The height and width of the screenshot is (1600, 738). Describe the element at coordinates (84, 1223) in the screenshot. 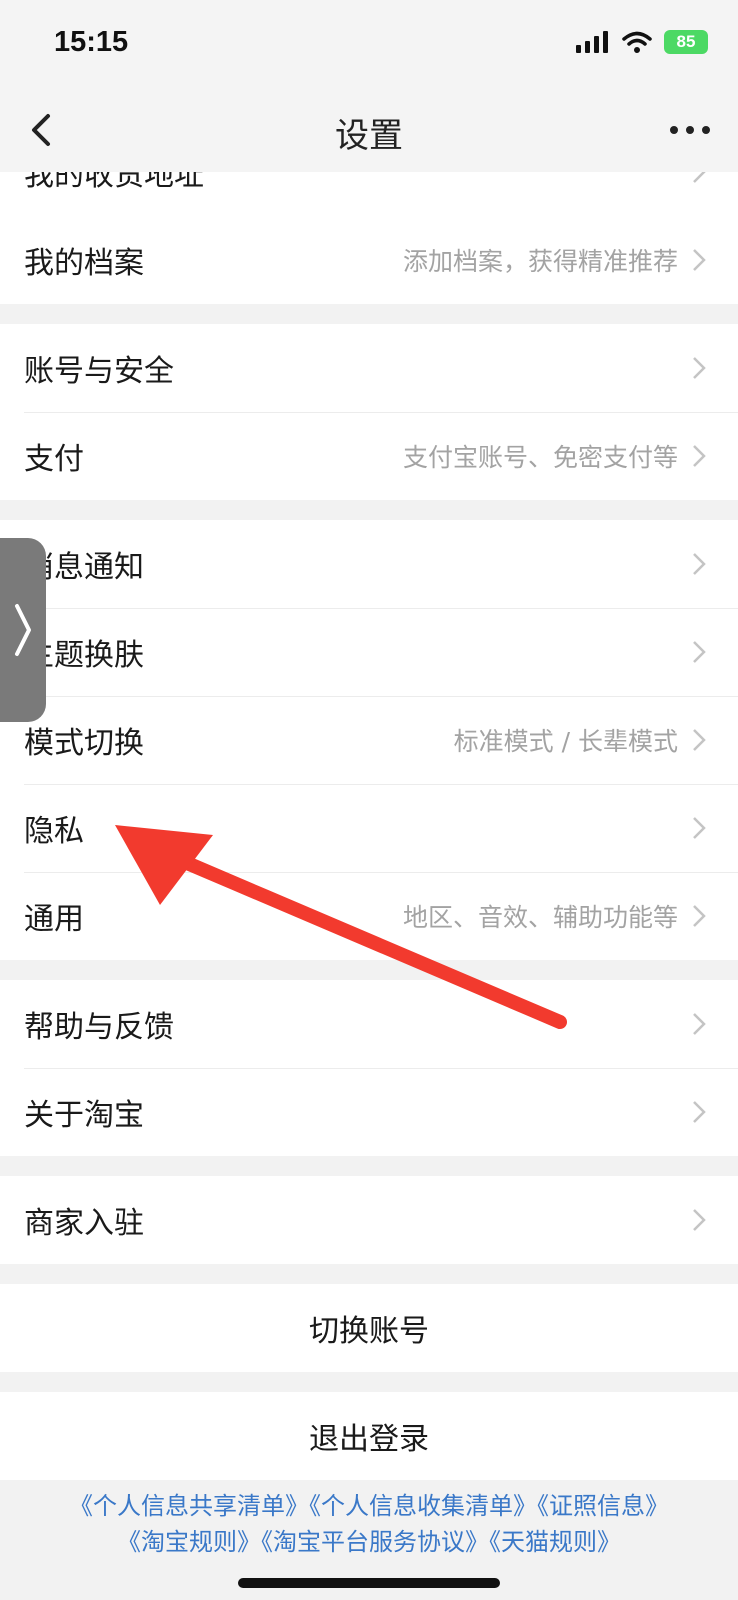

I see `row-label: 商家入驻` at that location.